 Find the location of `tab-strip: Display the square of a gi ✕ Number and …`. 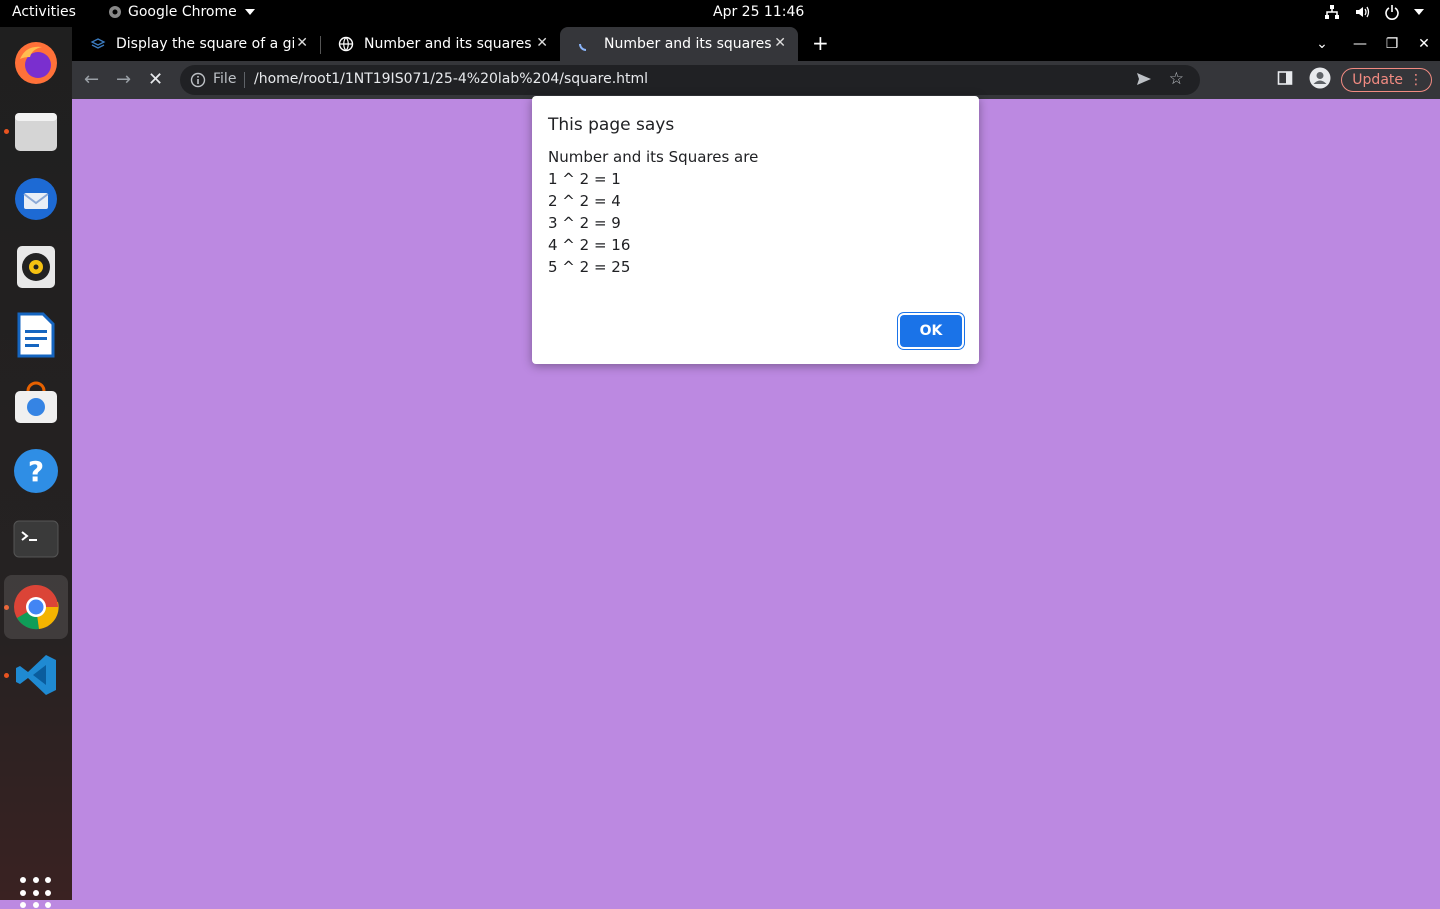

tab-strip: Display the square of a gi ✕ Number and … is located at coordinates (756, 44).